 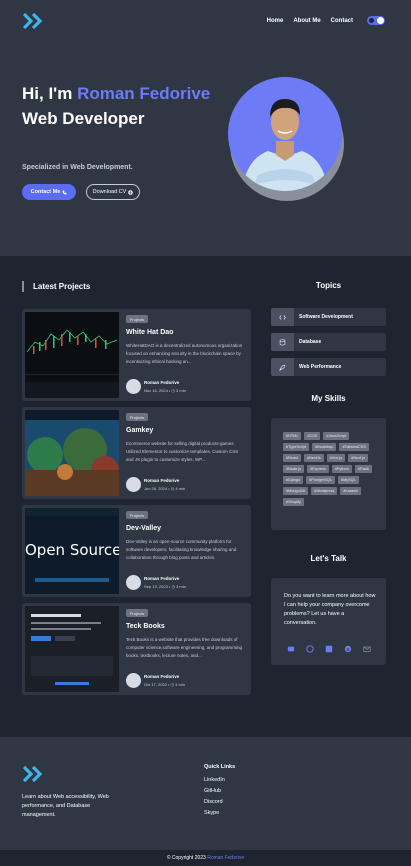 What do you see at coordinates (342, 21) in the screenshot?
I see `nav-contact: Contact` at bounding box center [342, 21].